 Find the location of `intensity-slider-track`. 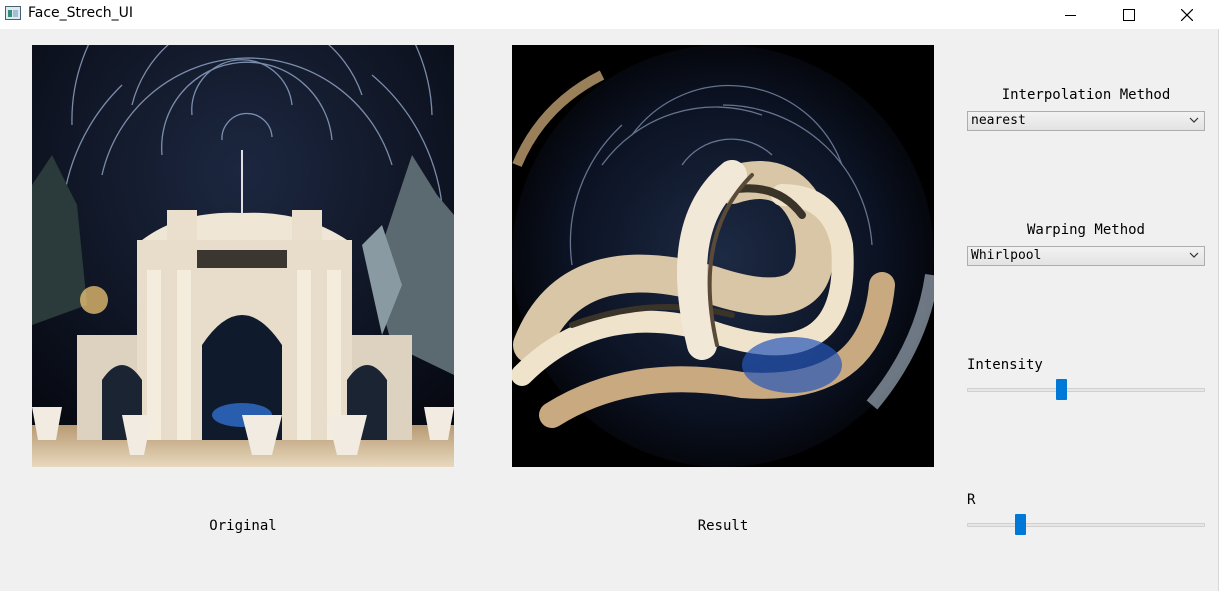

intensity-slider-track is located at coordinates (1086, 390).